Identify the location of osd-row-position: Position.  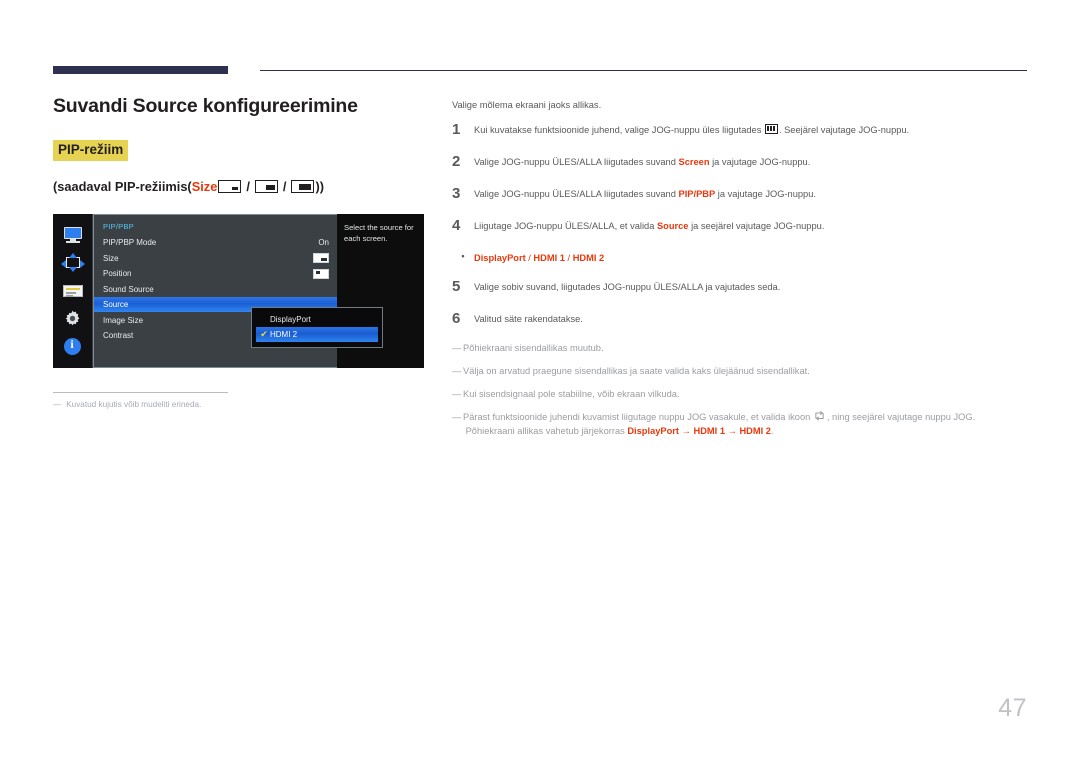
(215, 274).